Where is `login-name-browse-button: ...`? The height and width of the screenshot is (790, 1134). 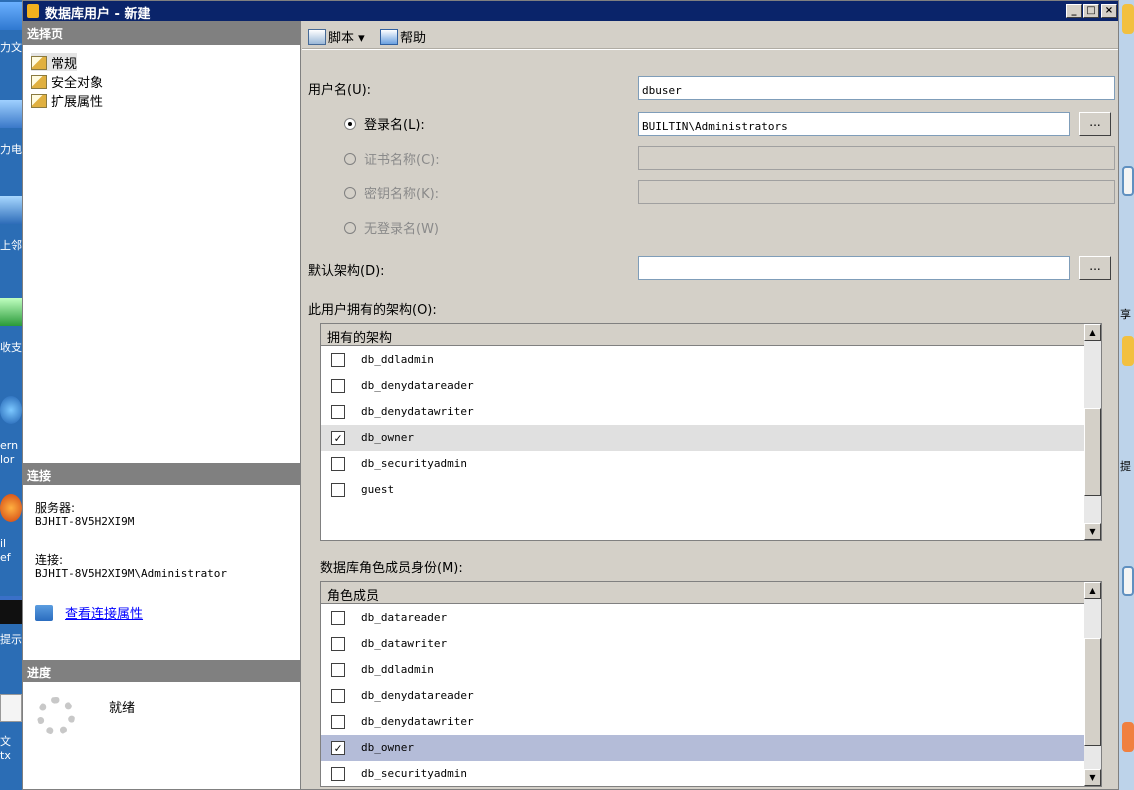 login-name-browse-button: ... is located at coordinates (1095, 124).